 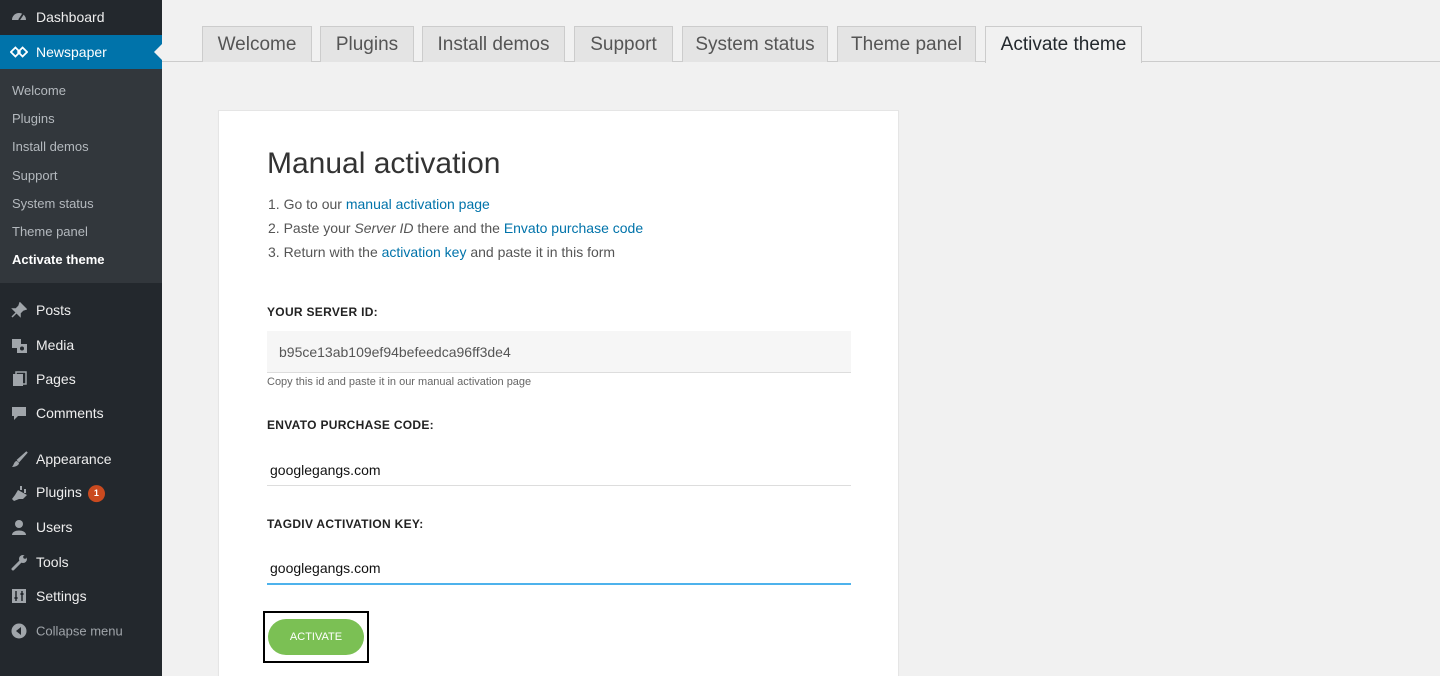 I want to click on menu-plugins: Plugins 1, so click(x=81, y=493).